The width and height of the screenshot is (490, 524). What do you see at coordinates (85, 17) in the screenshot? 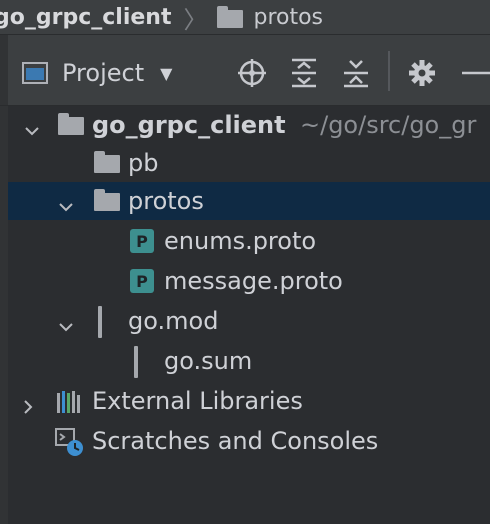
I see `breadcrumb-item-root: go_grpc_client` at bounding box center [85, 17].